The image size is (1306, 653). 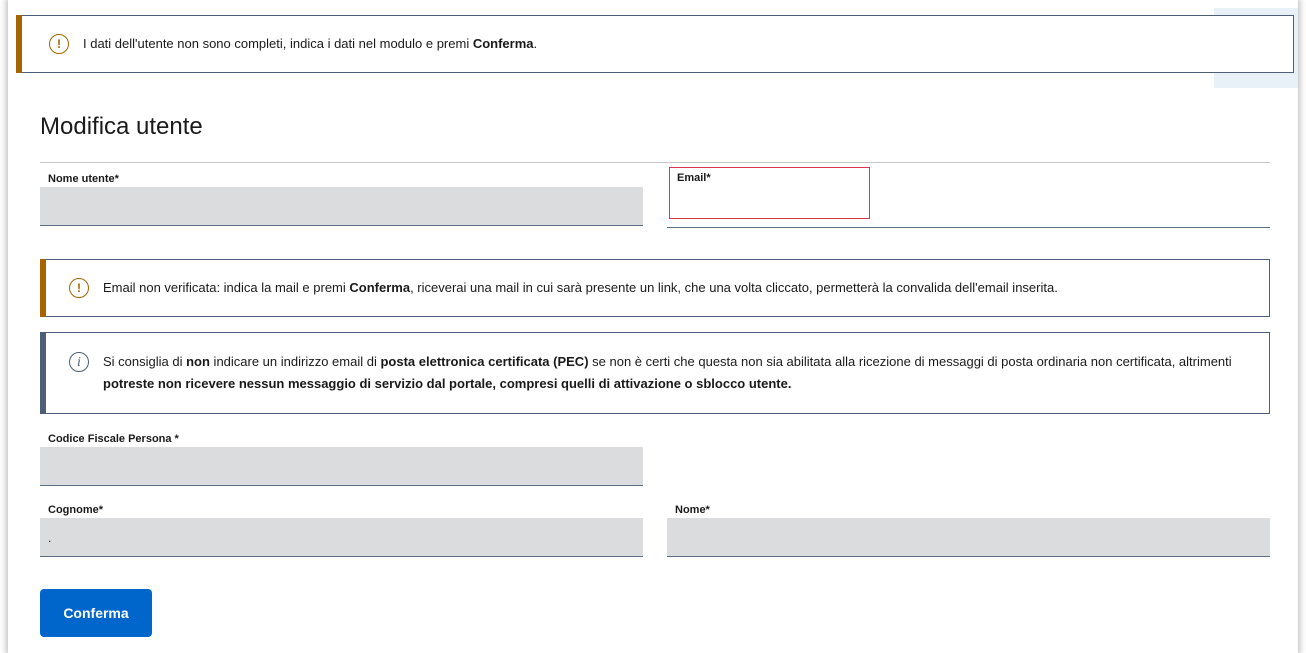 I want to click on first-name-field: Nome*, so click(x=968, y=530).